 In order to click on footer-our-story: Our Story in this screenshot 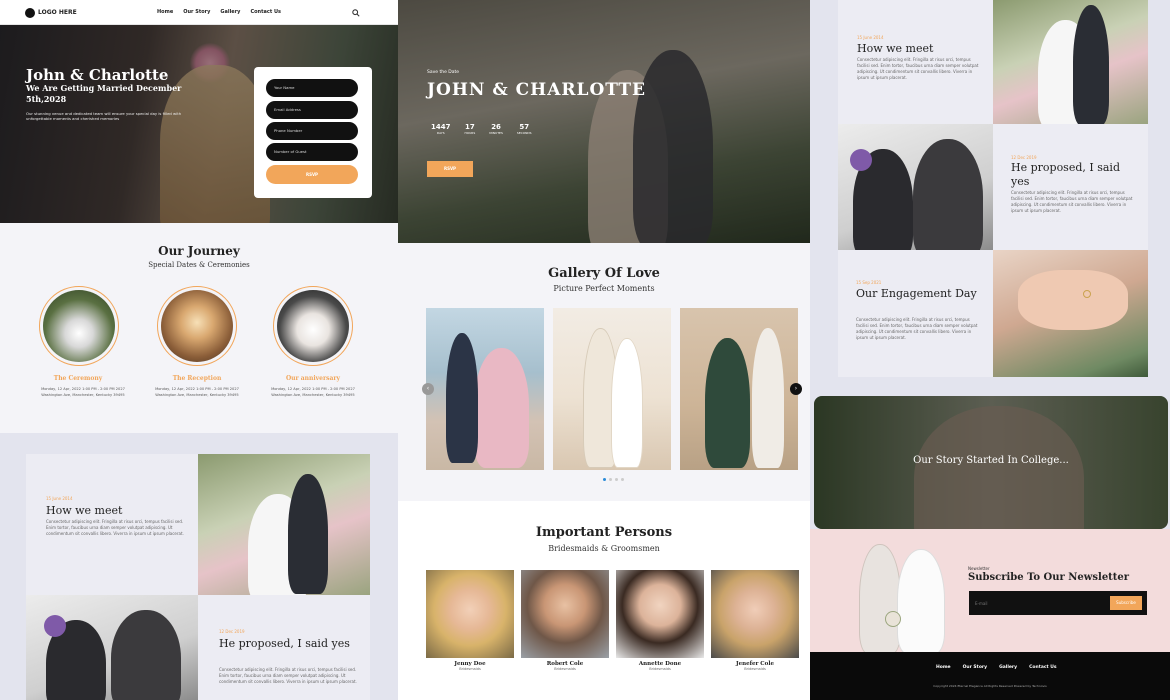, I will do `click(975, 667)`.